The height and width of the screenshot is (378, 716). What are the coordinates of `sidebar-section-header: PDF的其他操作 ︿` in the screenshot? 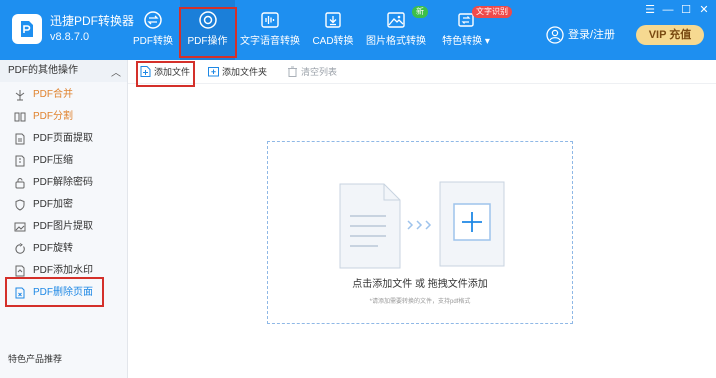 It's located at (63, 71).